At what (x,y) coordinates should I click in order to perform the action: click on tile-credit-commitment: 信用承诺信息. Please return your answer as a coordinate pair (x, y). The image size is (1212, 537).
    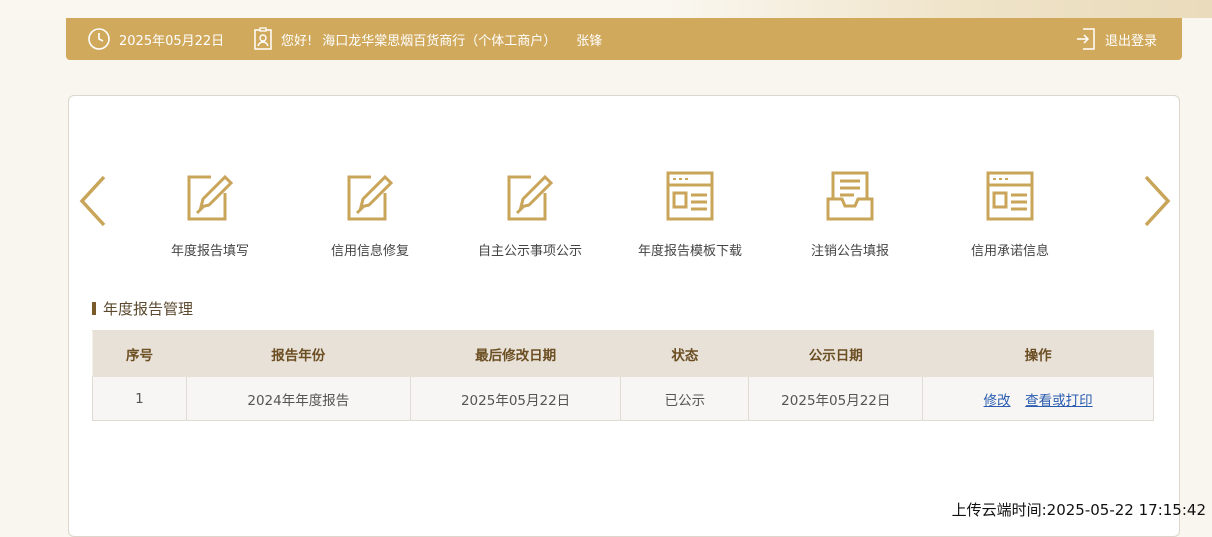
    Looking at the image, I should click on (1010, 213).